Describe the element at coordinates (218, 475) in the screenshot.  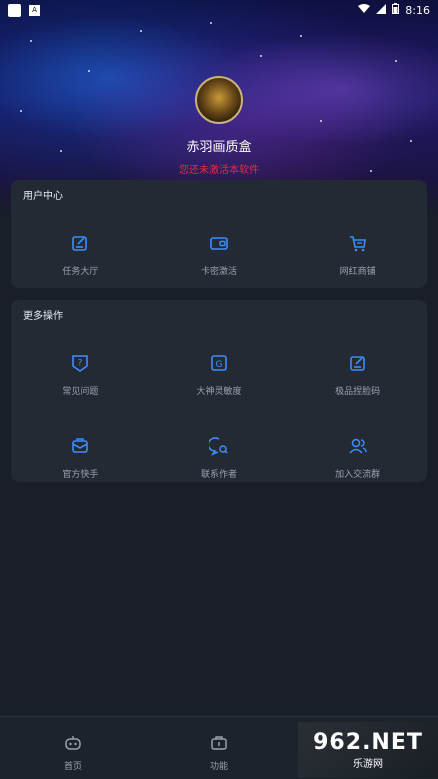
I see `menu-label: 联系作者` at that location.